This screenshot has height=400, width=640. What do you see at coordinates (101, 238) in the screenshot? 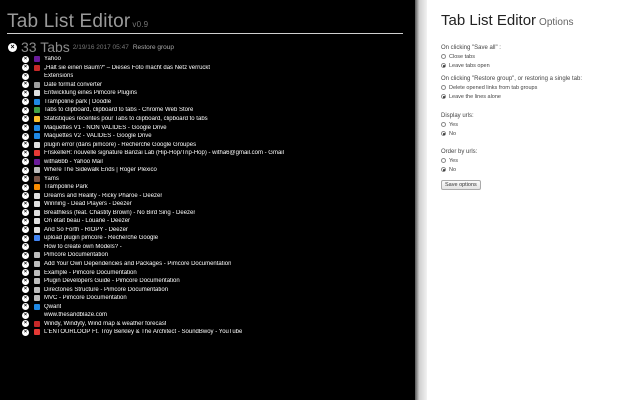
I see `tab-title-link: upload plugin pimcore - Recherche Google` at bounding box center [101, 238].